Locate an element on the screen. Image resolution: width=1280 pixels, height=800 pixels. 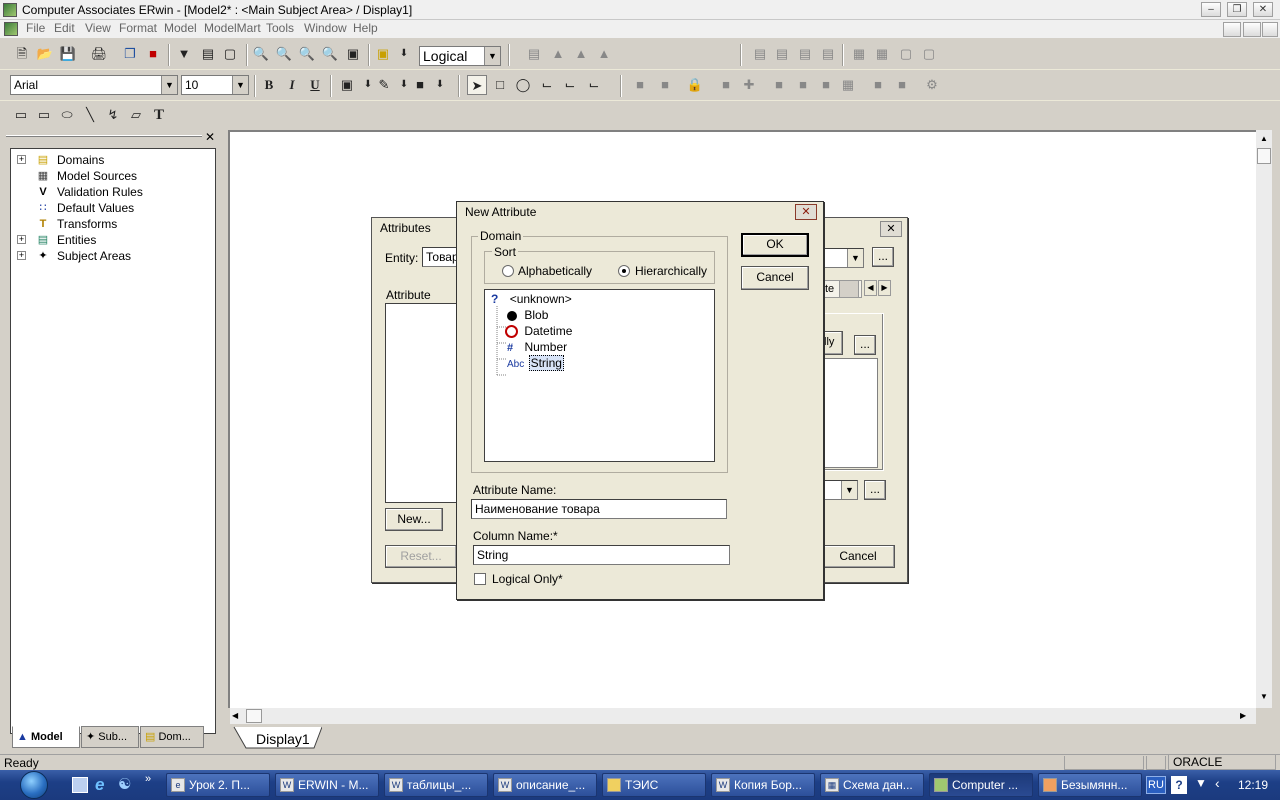
attributes-cancel-button: Cancel is located at coordinates (858, 556).